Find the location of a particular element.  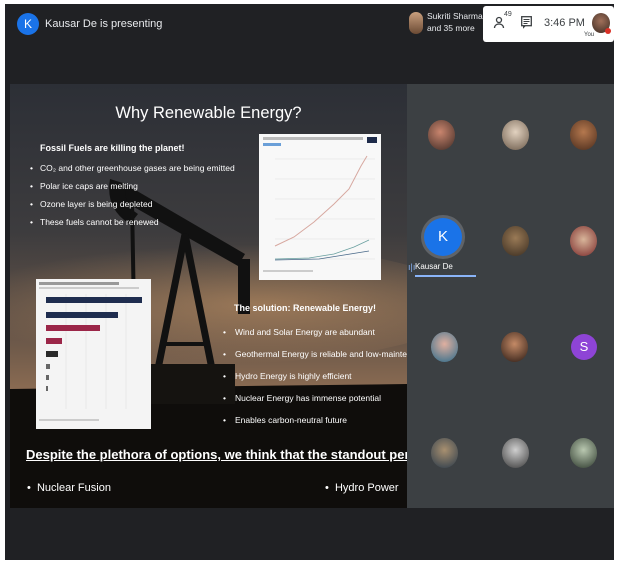

fossil-point: • These fuels cannot be renewed is located at coordinates (94, 222).